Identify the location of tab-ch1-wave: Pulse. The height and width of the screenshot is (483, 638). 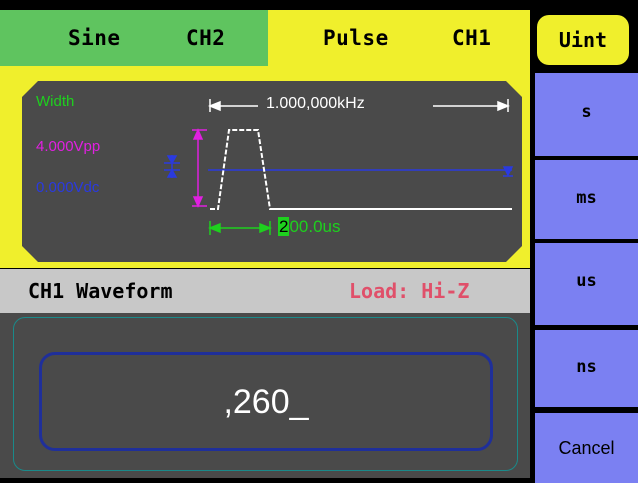
(356, 38).